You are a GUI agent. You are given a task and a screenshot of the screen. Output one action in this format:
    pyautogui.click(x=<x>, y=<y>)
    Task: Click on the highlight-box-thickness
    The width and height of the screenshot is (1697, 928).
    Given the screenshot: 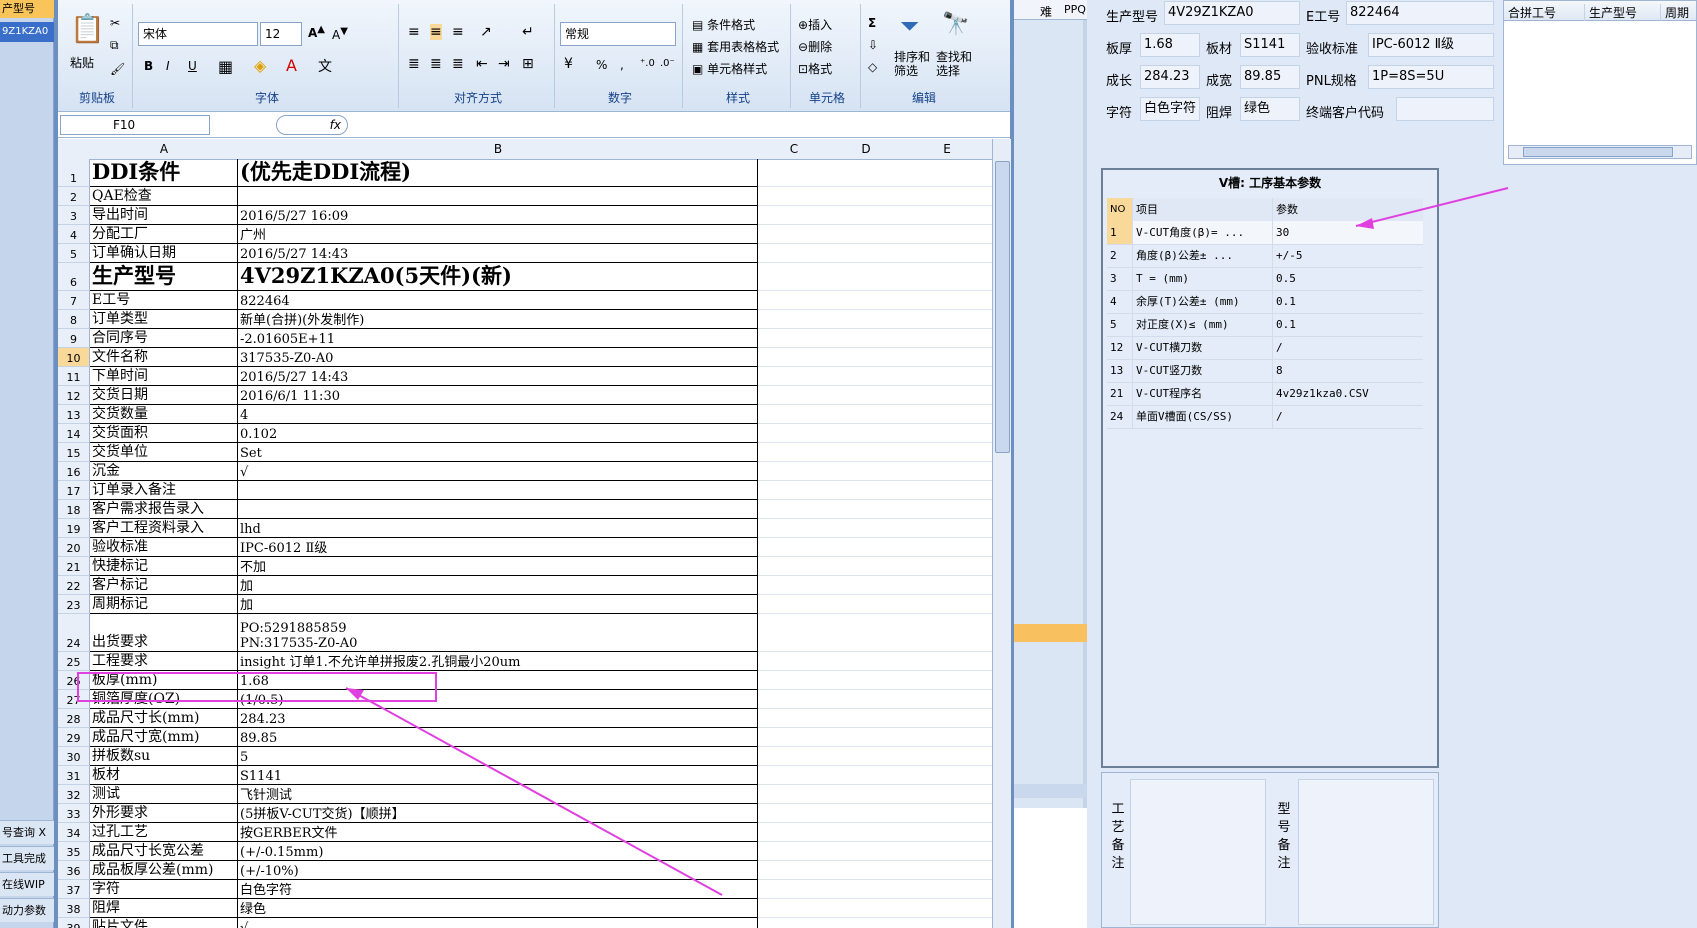 What is the action you would take?
    pyautogui.click(x=257, y=687)
    